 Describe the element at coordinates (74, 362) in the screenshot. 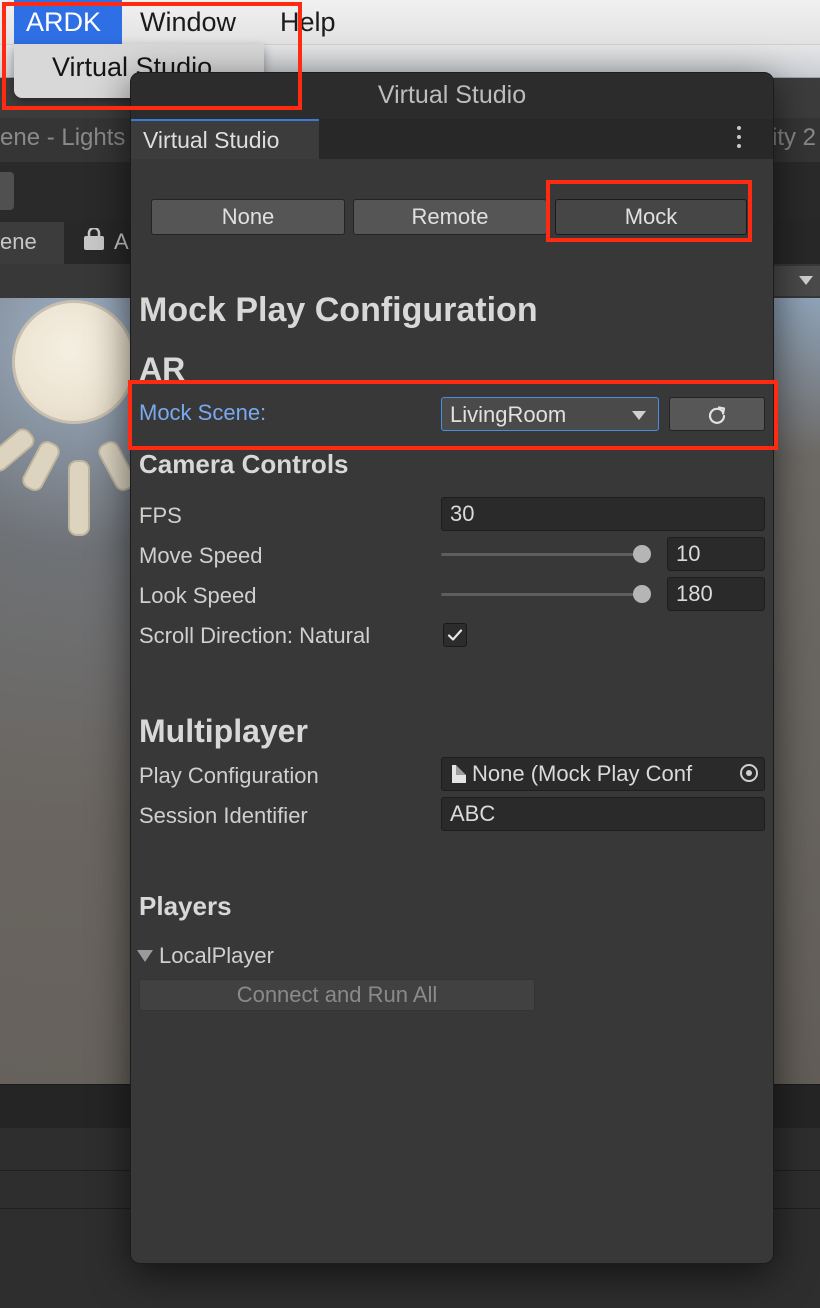

I see `directional-light-gizmo-icon` at that location.